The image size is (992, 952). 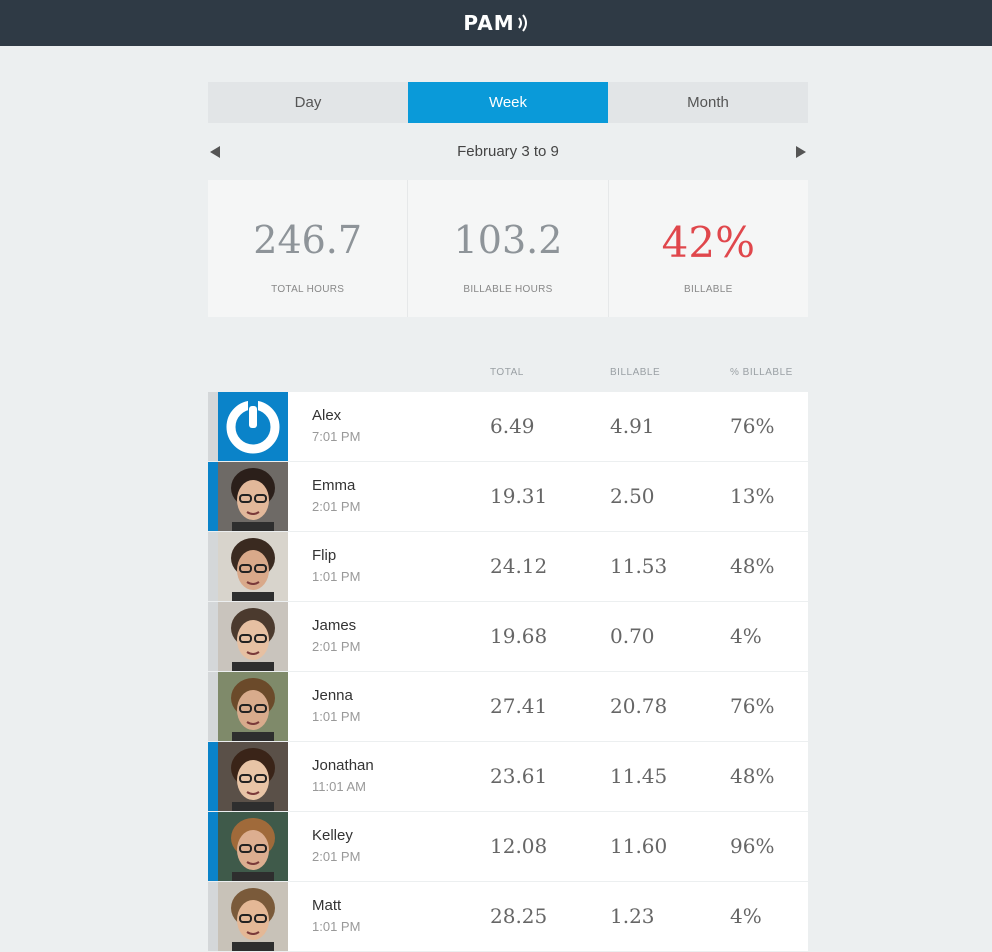 What do you see at coordinates (336, 705) in the screenshot?
I see `person-info: Jenna 1:01 PM` at bounding box center [336, 705].